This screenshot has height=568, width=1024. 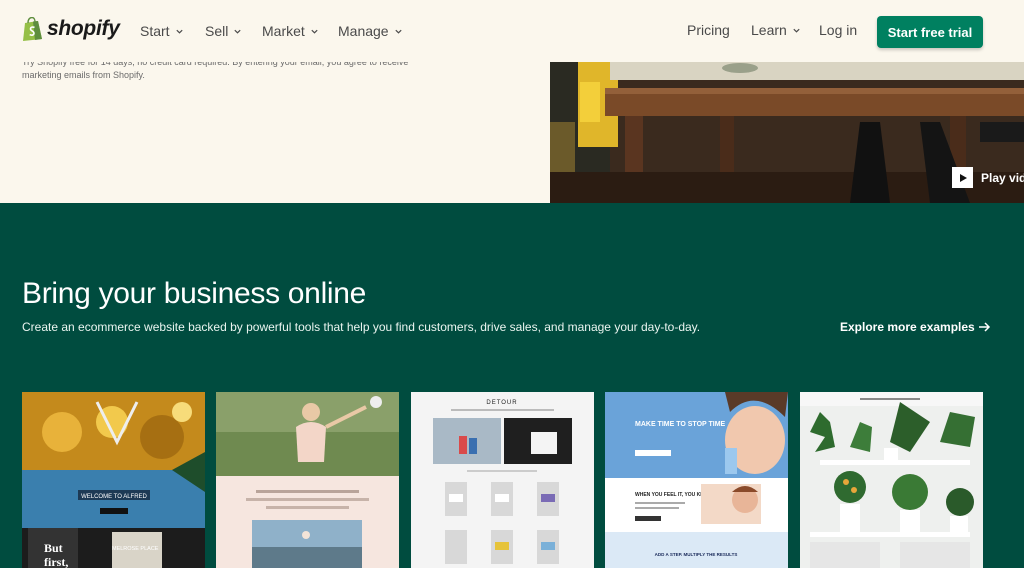 I want to click on store-preview-plants, so click(x=891, y=480).